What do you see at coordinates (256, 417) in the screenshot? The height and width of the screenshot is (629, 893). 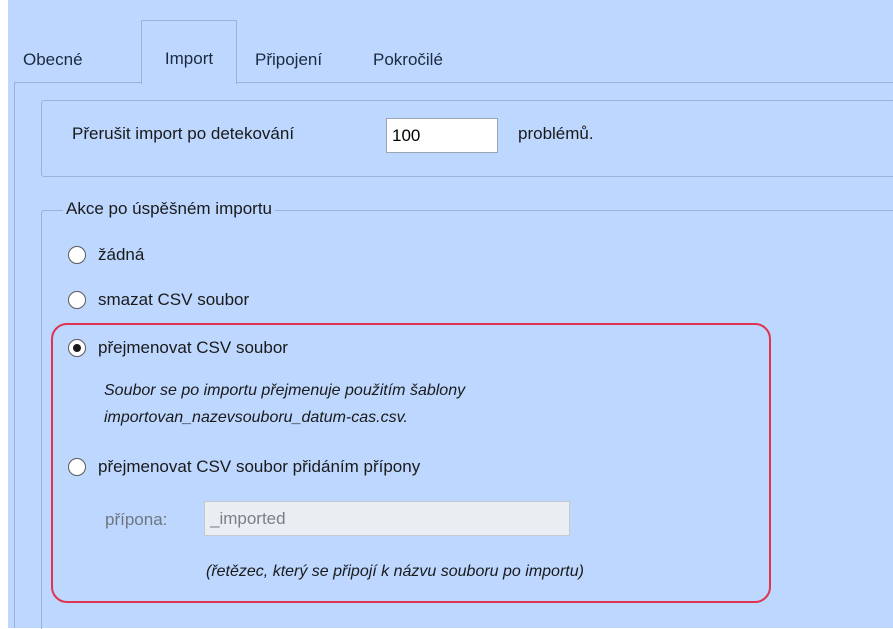 I see `rename-note-line2: importovan_nazevsouboru_datum-cas.csv.` at bounding box center [256, 417].